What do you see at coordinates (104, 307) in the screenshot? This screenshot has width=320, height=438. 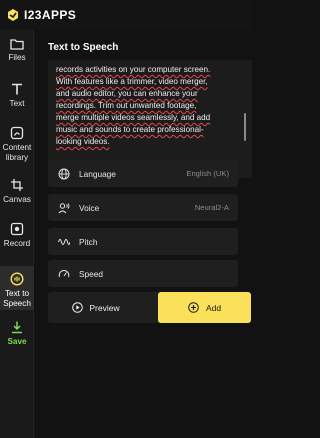 I see `preview-label: Preview` at bounding box center [104, 307].